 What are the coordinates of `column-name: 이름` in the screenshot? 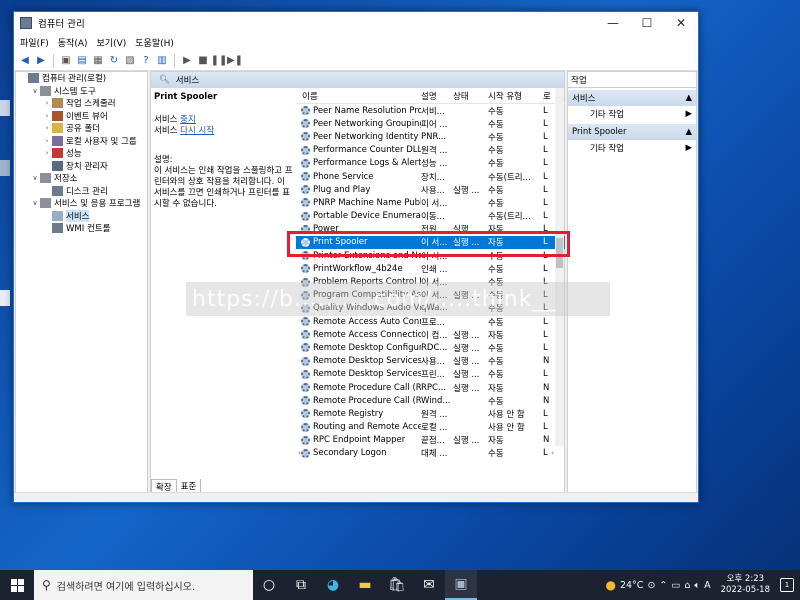 It's located at (358, 96).